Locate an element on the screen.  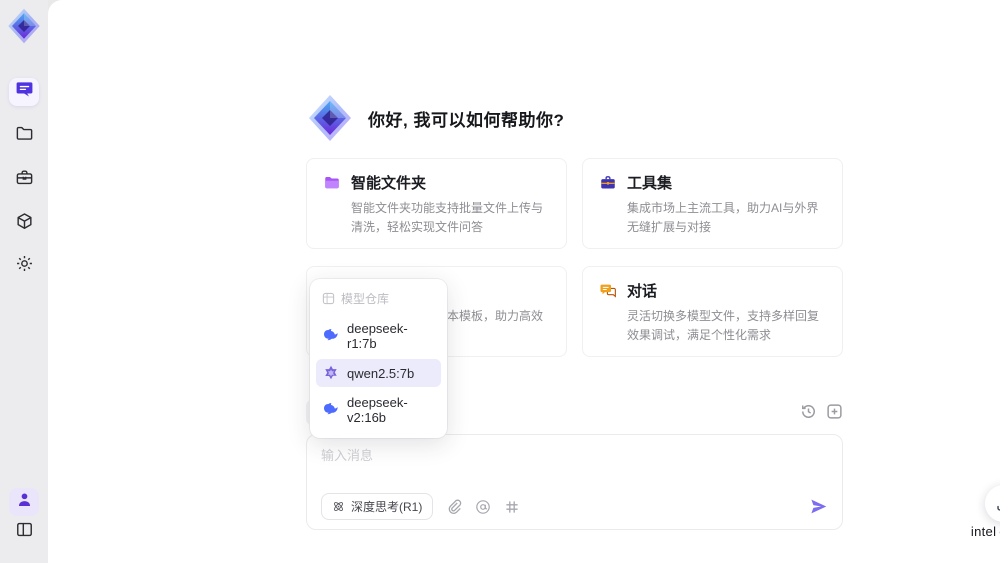
card-description: 集成市场上主流工具，助力AI与外界无缝扩展与对接 is located at coordinates (723, 217).